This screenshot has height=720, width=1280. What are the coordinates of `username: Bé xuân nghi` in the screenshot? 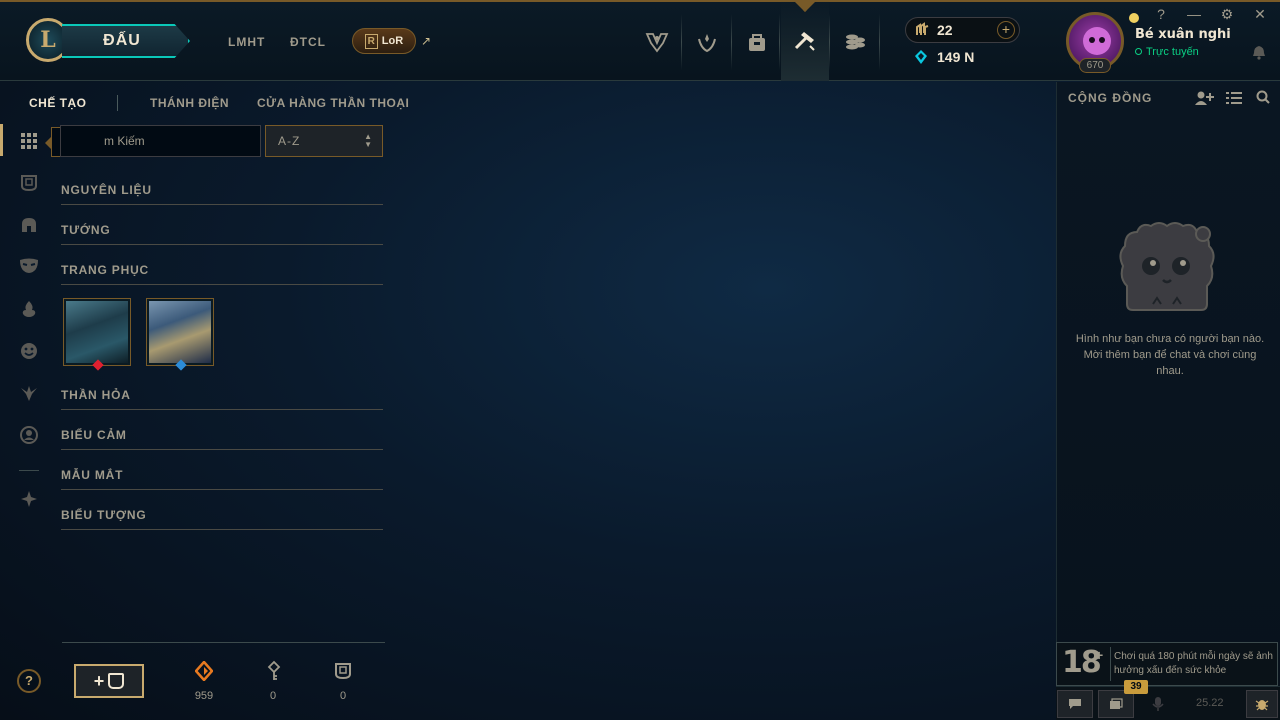 It's located at (1183, 34).